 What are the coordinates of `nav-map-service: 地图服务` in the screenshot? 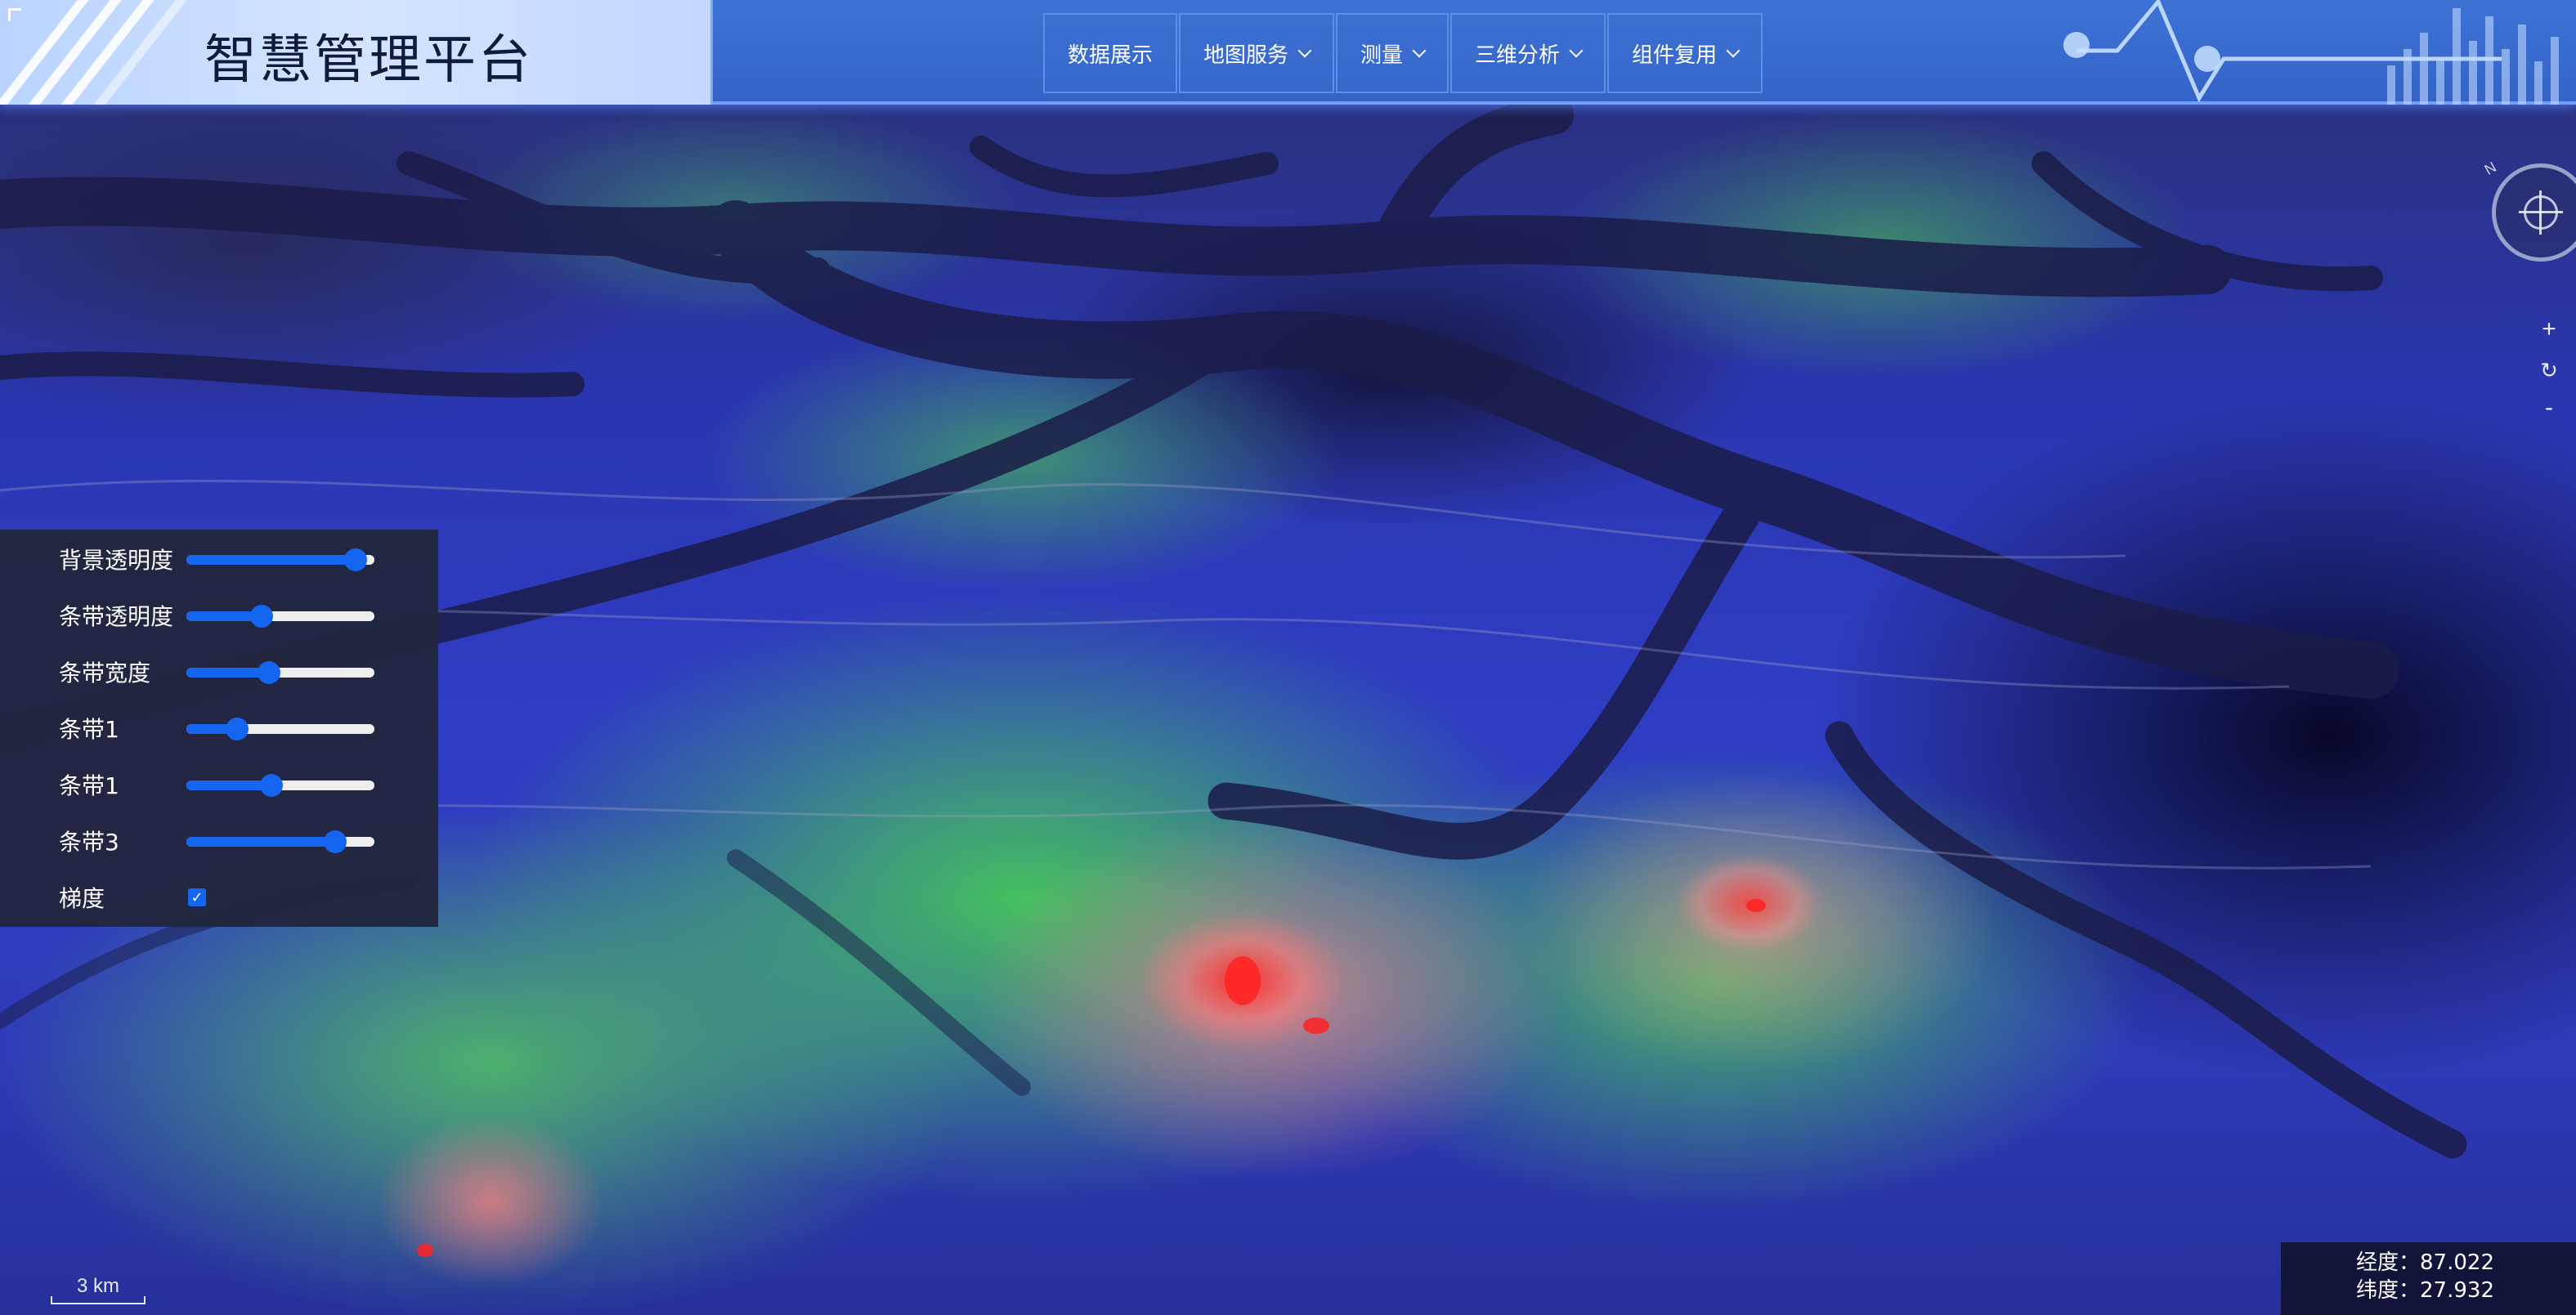 It's located at (1257, 53).